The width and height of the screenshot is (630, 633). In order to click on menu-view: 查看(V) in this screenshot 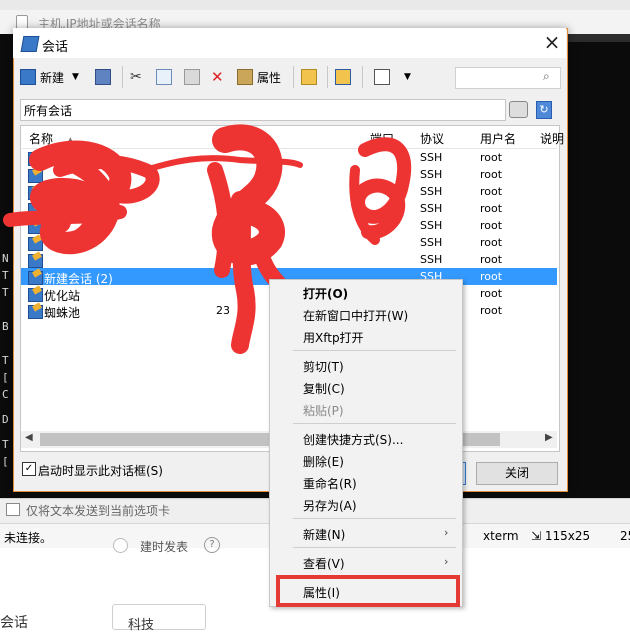, I will do `click(324, 563)`.